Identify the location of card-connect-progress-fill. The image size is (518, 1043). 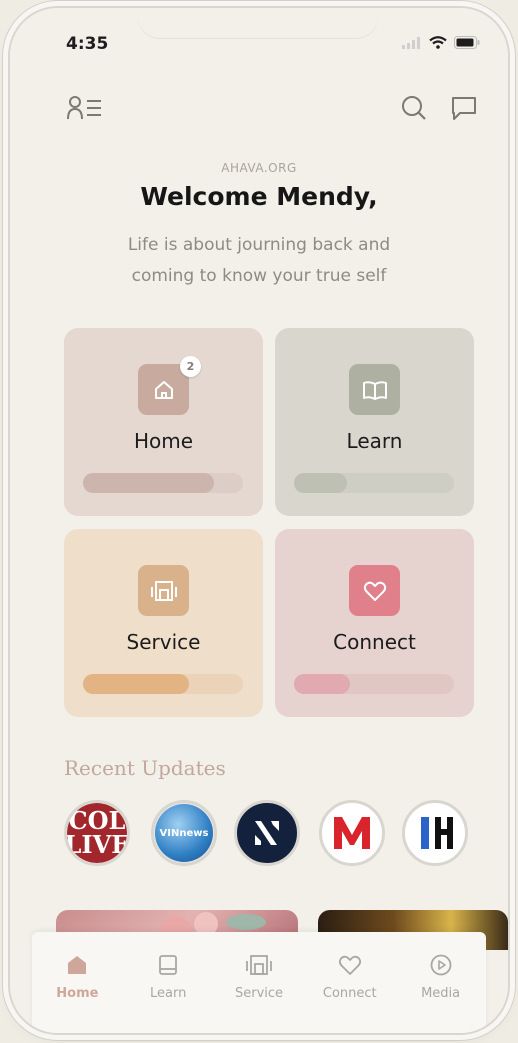
(322, 684).